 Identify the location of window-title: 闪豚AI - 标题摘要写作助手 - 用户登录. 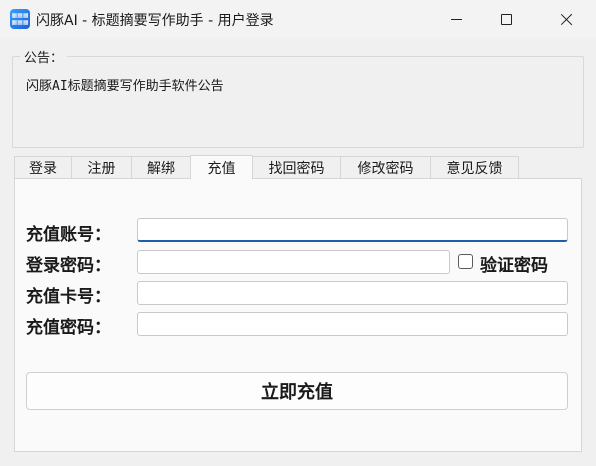
(155, 21).